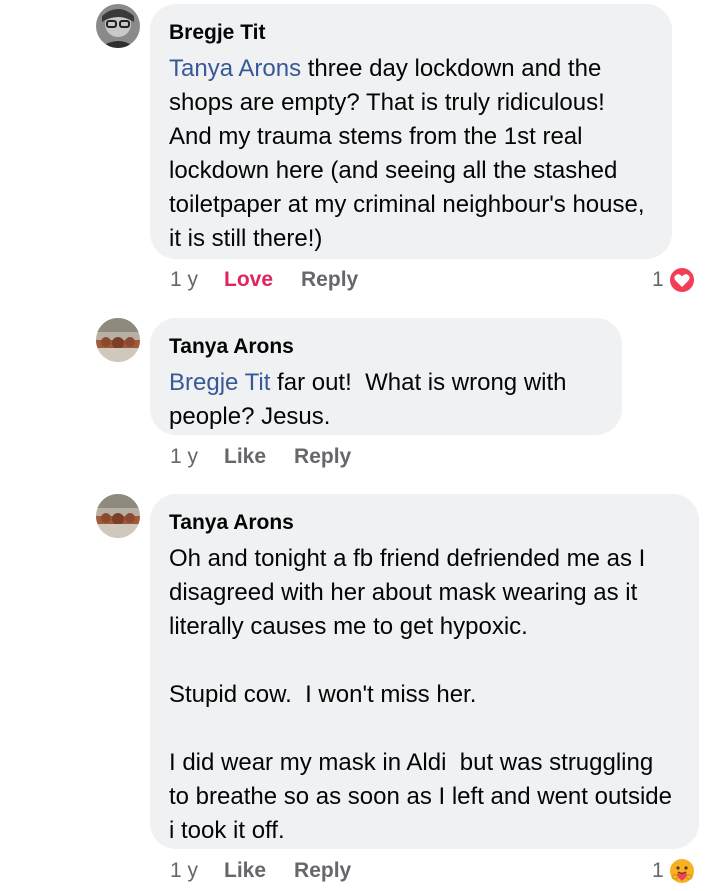 The width and height of the screenshot is (720, 891). Describe the element at coordinates (219, 382) in the screenshot. I see `mention-link: Bregje Tit` at that location.